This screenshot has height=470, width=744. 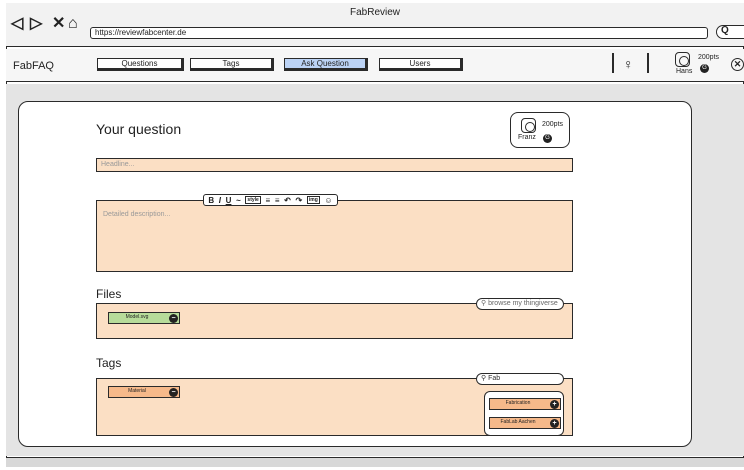 What do you see at coordinates (313, 200) in the screenshot?
I see `image-icon: img` at bounding box center [313, 200].